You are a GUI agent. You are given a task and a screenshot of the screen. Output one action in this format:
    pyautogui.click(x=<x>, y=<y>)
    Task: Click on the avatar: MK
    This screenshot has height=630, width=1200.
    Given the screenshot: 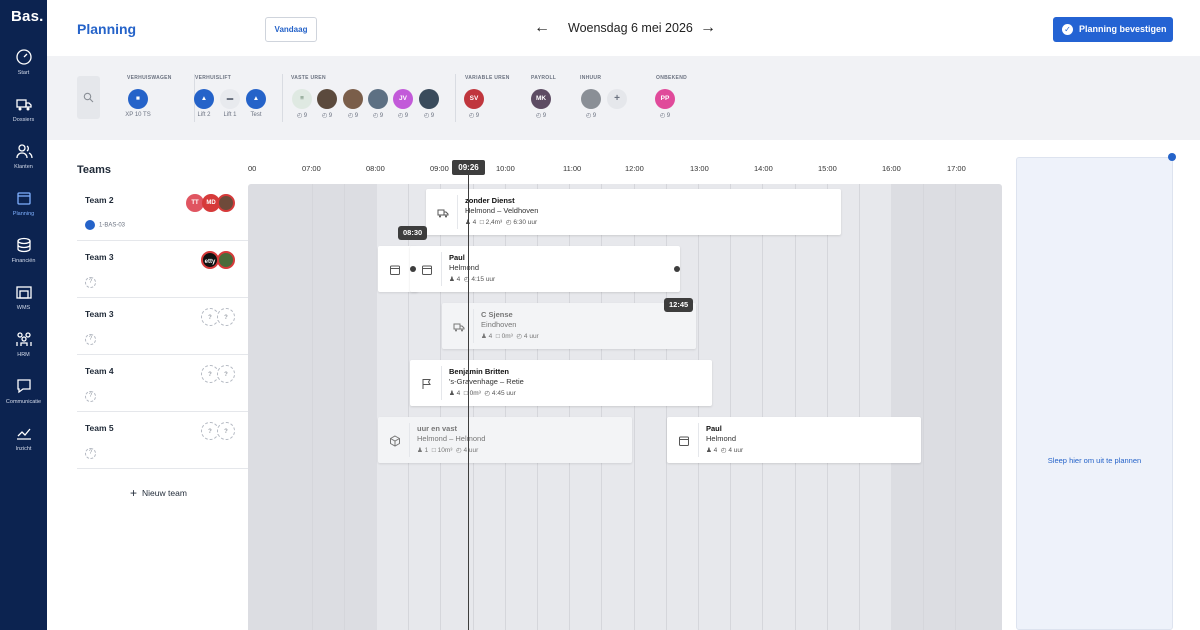 What is the action you would take?
    pyautogui.click(x=541, y=99)
    